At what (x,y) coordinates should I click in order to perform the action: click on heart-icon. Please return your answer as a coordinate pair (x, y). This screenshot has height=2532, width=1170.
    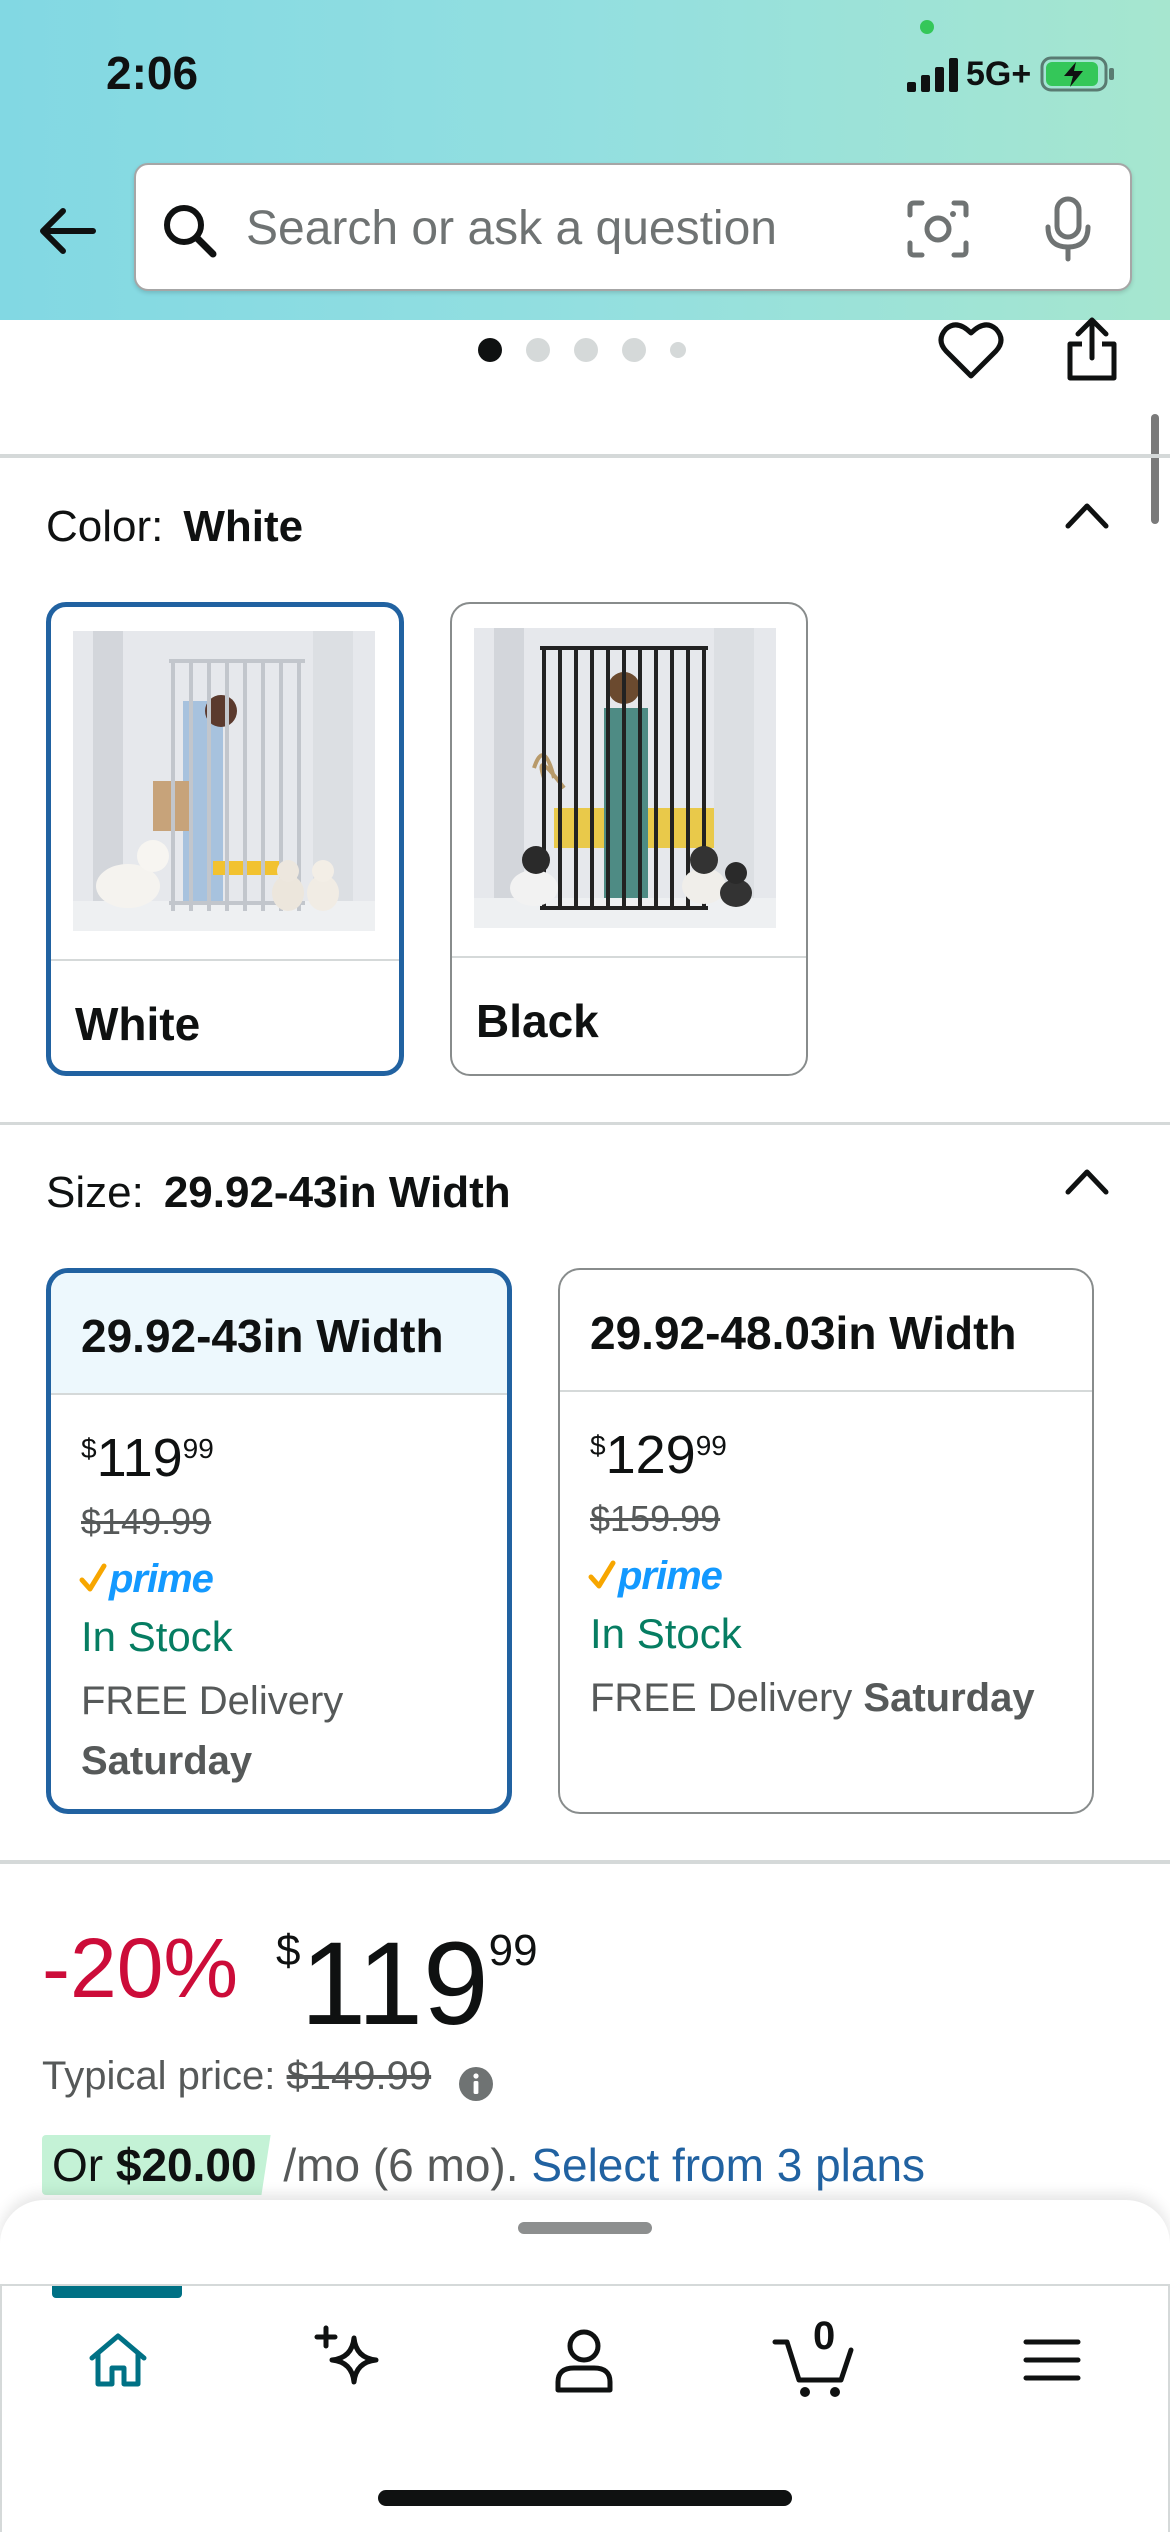
    Looking at the image, I should click on (971, 350).